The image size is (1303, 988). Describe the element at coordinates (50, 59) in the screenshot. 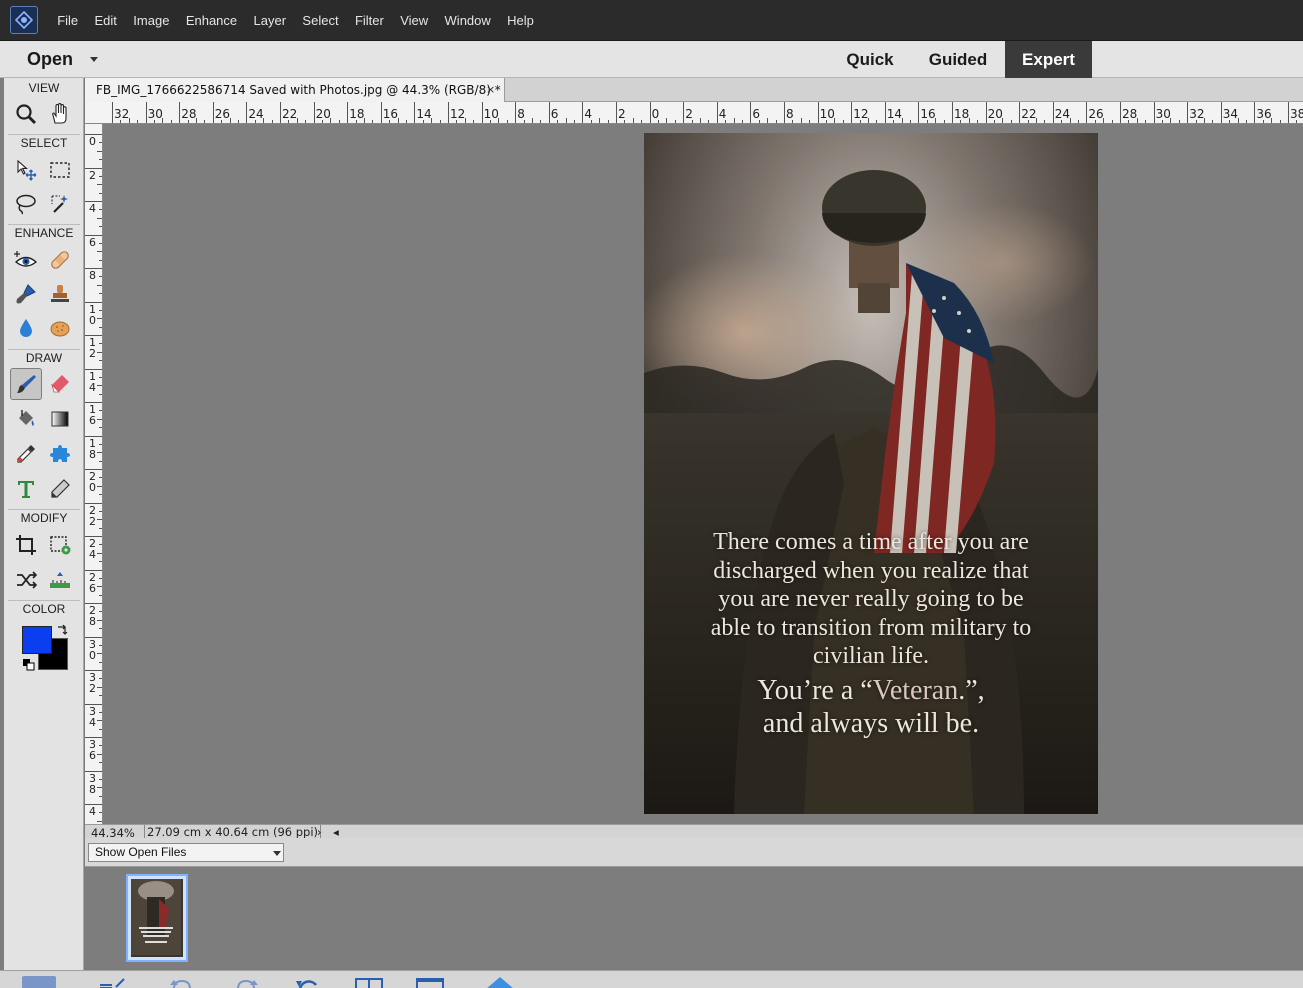

I see `open-button: Open` at that location.